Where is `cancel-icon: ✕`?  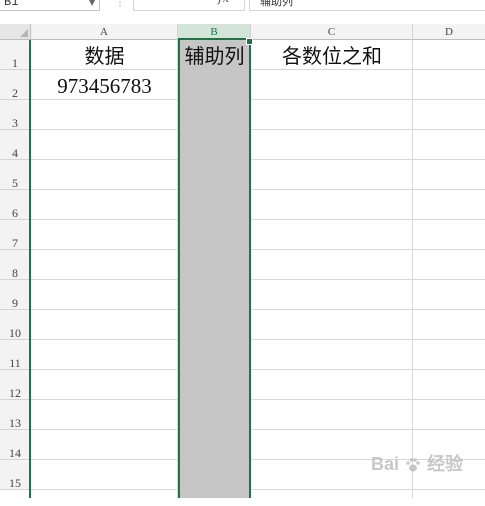
cancel-icon: ✕ is located at coordinates (151, 2).